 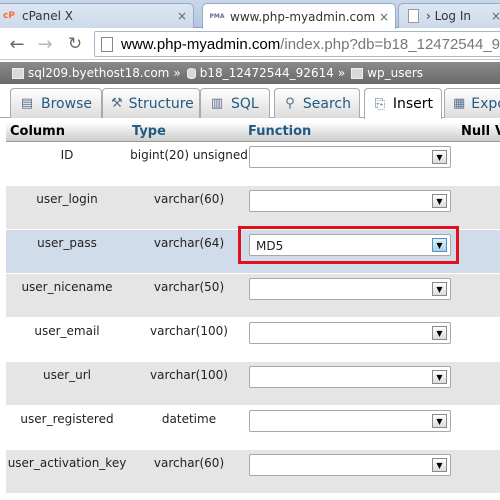 What do you see at coordinates (107, 44) in the screenshot?
I see `page-icon` at bounding box center [107, 44].